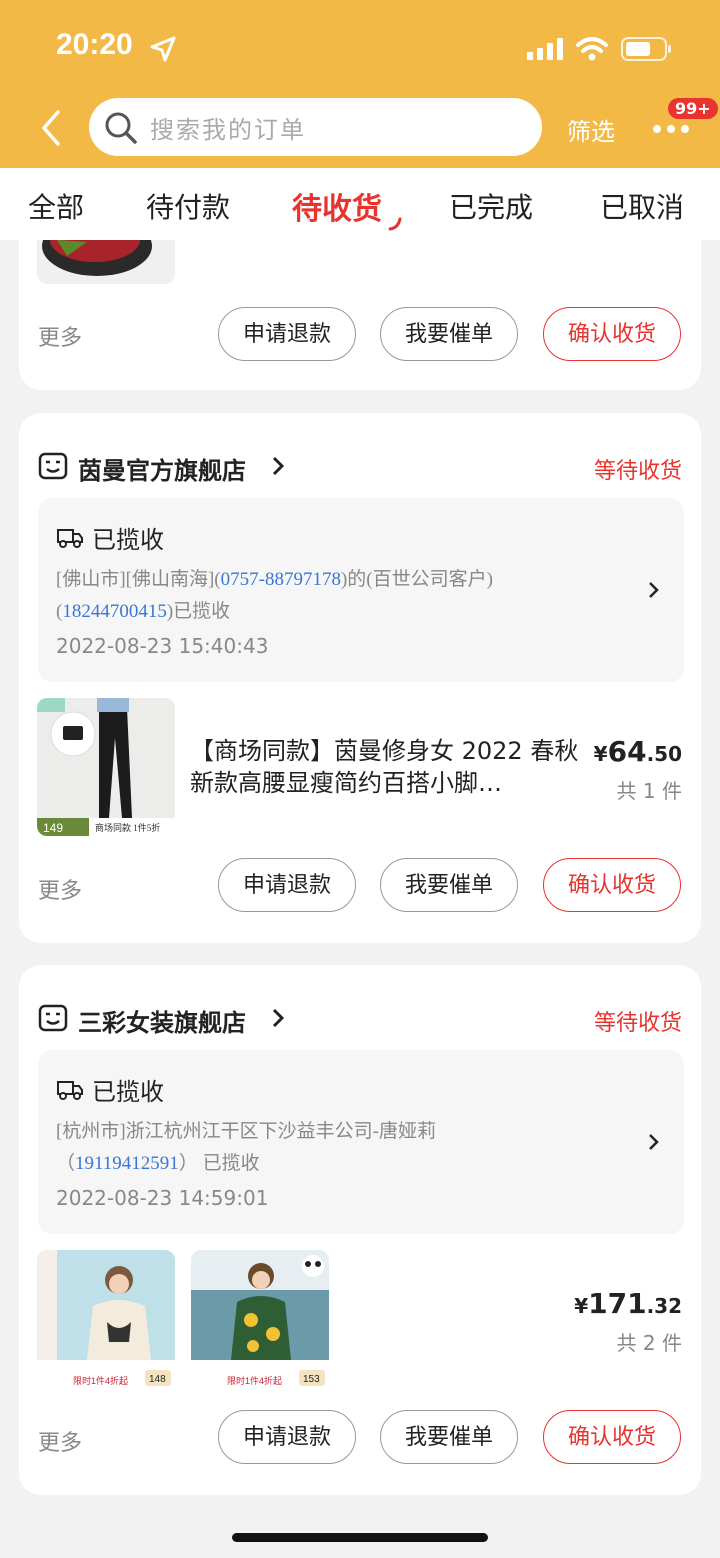  I want to click on tab-cancelled: 已取消, so click(642, 206).